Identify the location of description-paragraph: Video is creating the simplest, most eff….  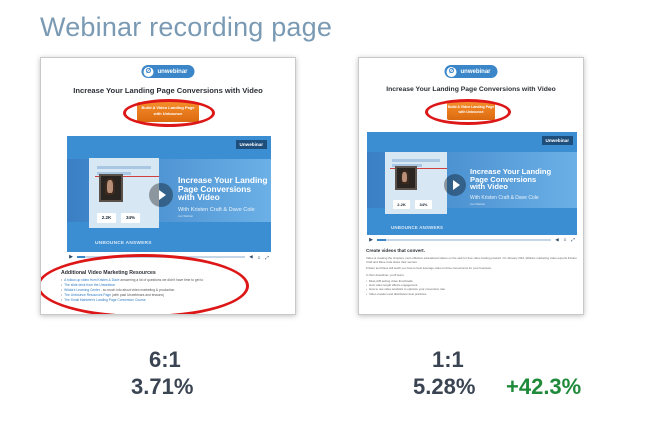
(471, 260).